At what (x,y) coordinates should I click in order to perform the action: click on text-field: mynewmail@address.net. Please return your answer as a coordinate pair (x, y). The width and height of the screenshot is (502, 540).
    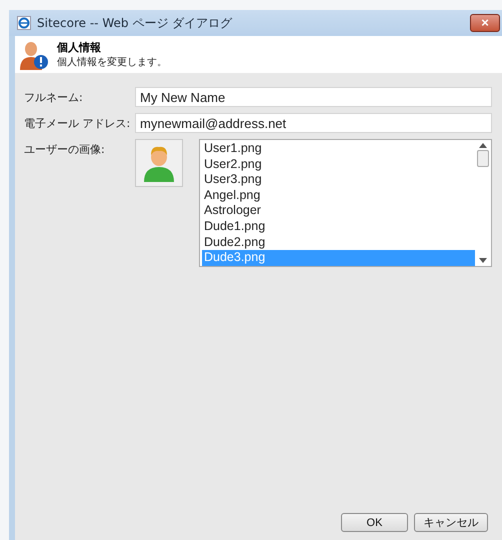
    Looking at the image, I should click on (313, 123).